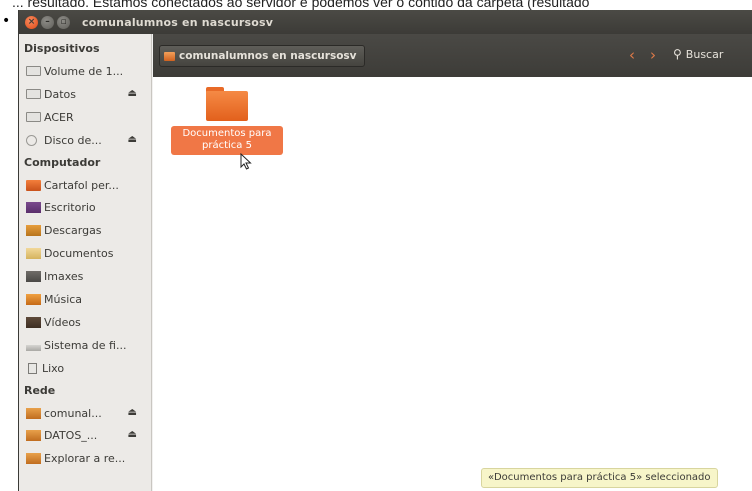  I want to click on trash-icon, so click(32, 368).